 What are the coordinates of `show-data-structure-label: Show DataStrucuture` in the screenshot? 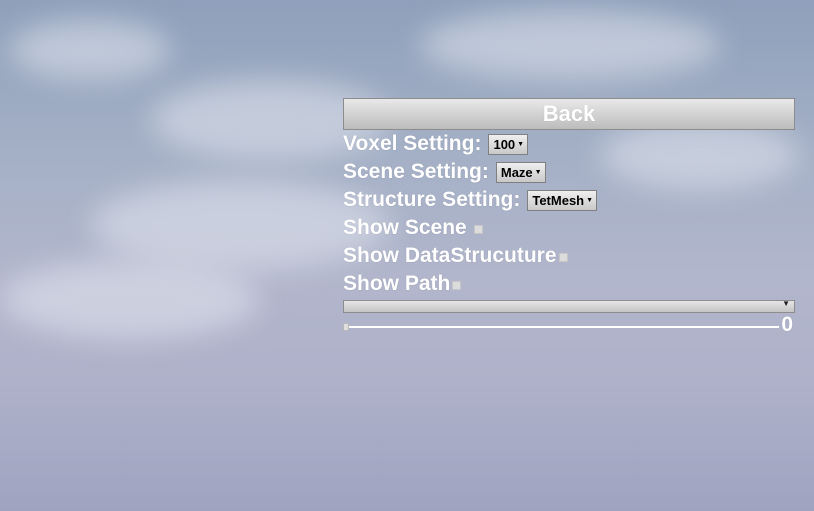 It's located at (450, 255).